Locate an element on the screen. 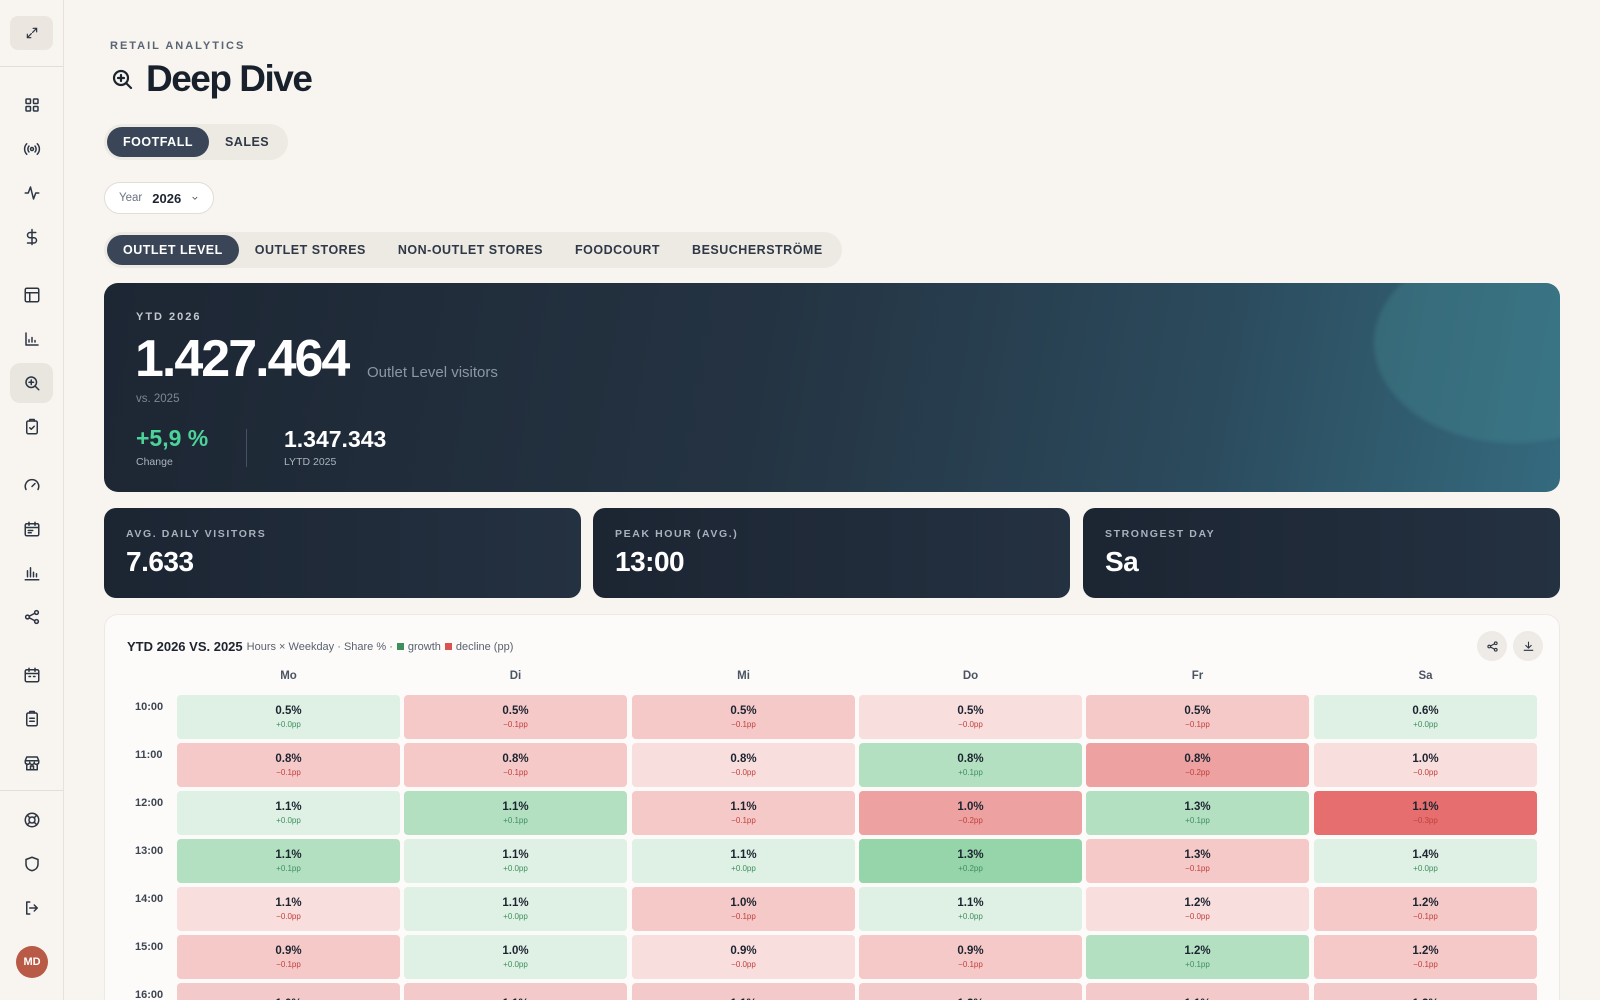  sidebar-item-live is located at coordinates (31, 149).